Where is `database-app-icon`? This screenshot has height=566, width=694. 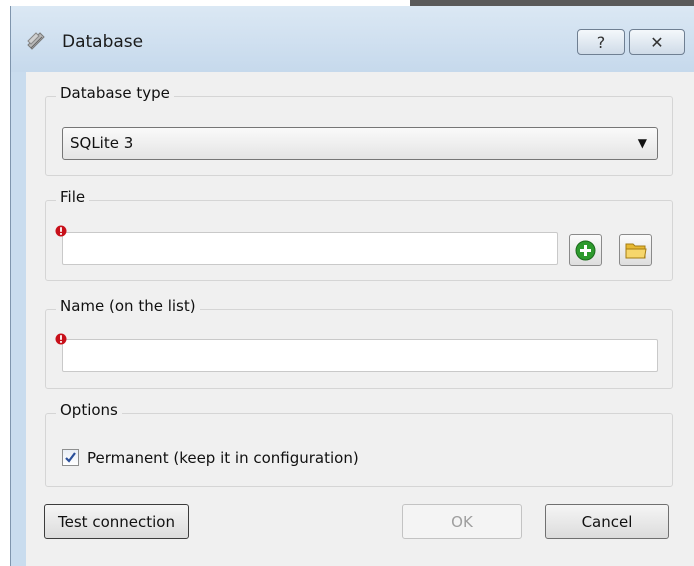
database-app-icon is located at coordinates (36, 41).